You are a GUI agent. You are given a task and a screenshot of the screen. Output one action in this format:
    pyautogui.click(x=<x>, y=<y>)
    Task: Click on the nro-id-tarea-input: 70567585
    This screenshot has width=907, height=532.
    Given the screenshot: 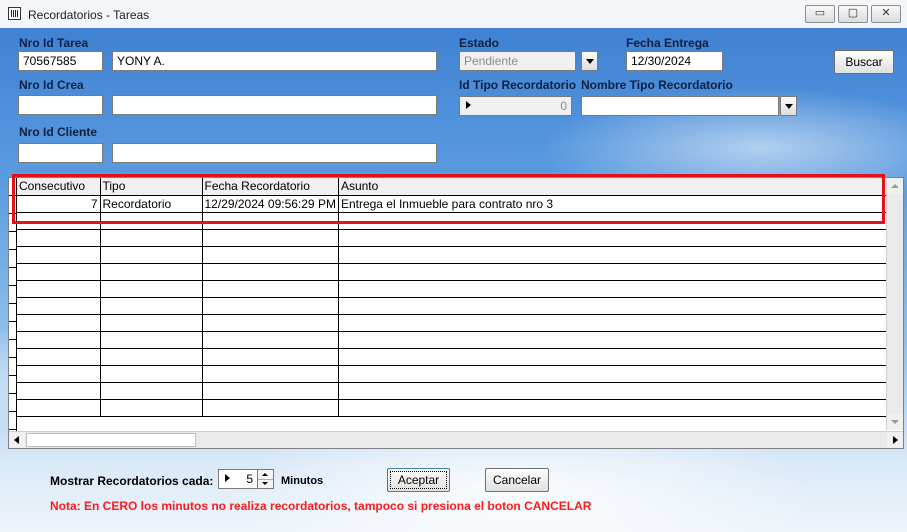 What is the action you would take?
    pyautogui.click(x=60, y=61)
    